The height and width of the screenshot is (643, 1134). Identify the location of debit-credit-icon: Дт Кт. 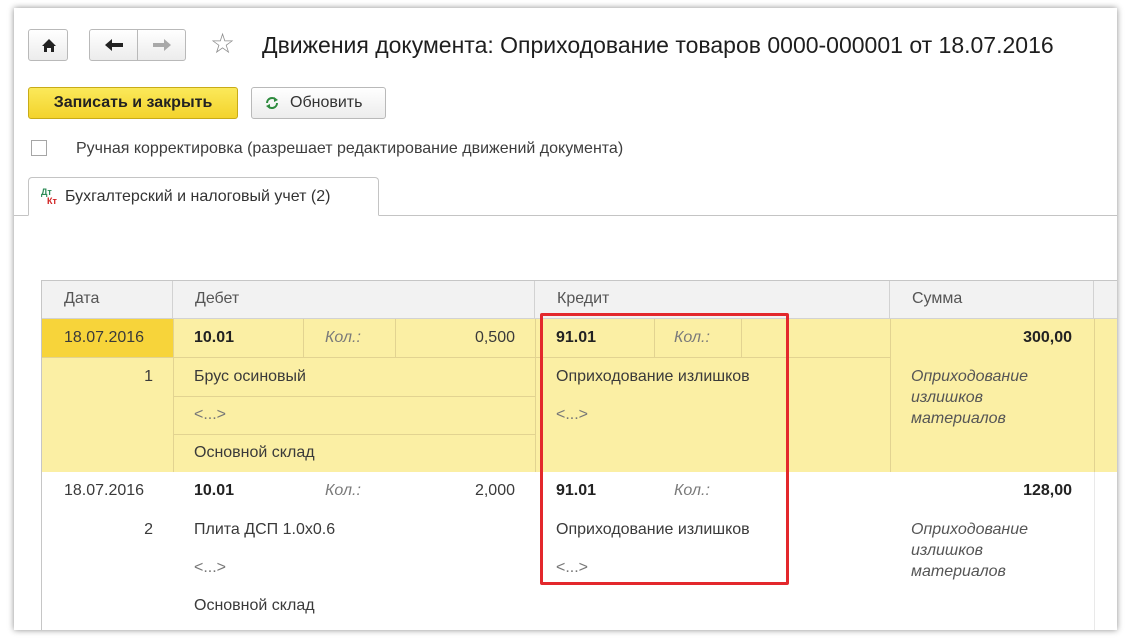
(49, 196).